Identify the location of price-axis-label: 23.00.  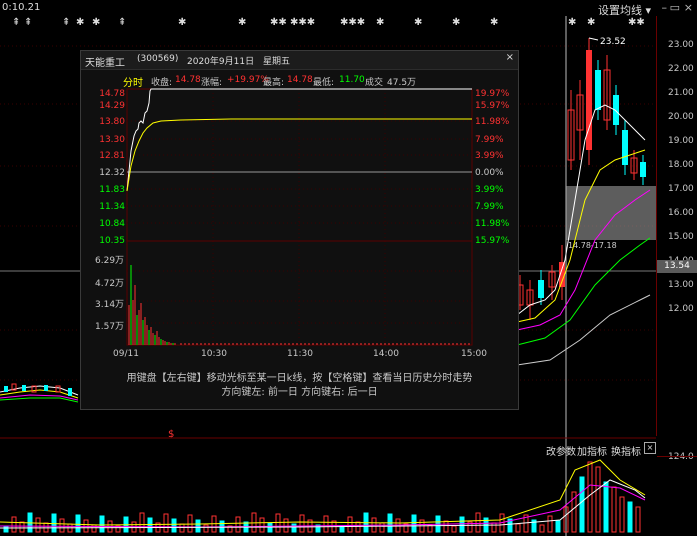
(681, 45).